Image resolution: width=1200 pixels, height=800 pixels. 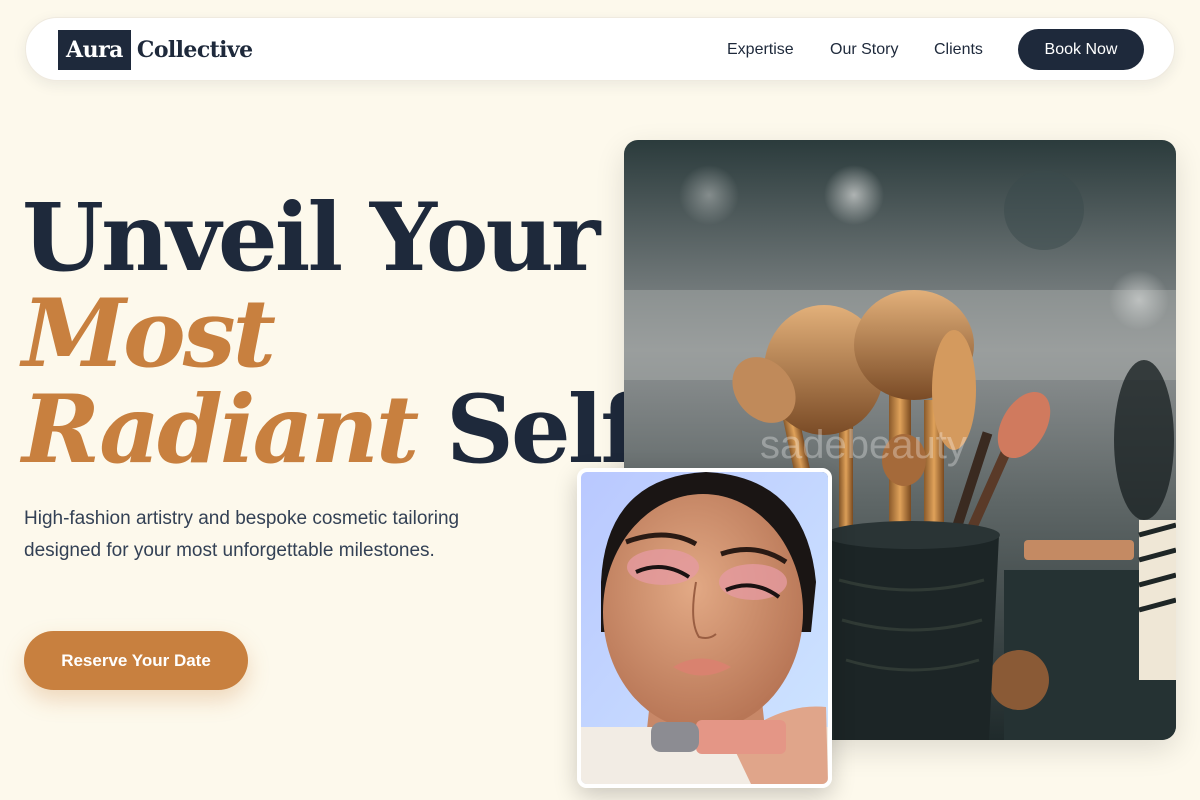 What do you see at coordinates (136, 660) in the screenshot?
I see `reserve-date-button: Reserve Your Date` at bounding box center [136, 660].